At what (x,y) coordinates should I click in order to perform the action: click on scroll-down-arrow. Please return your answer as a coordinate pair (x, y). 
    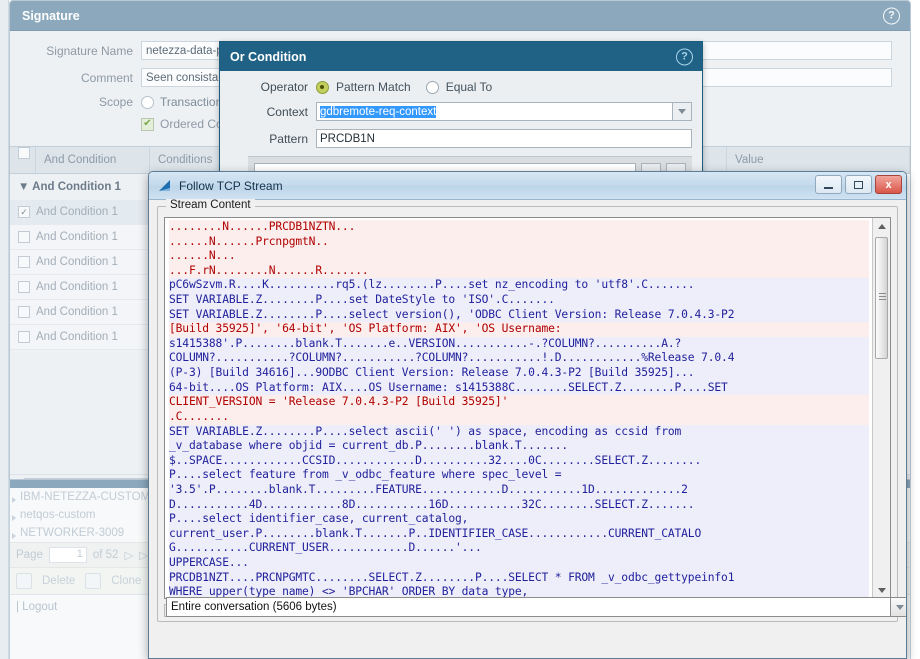
    Looking at the image, I should click on (881, 590).